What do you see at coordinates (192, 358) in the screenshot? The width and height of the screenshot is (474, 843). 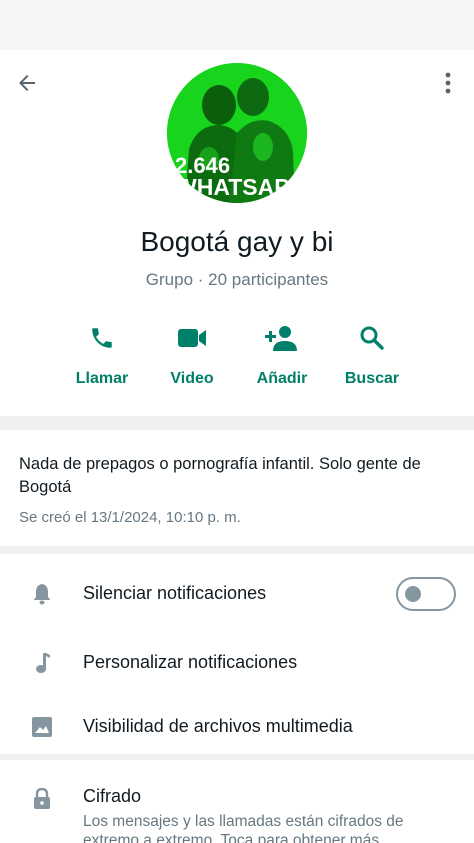 I see `video-button: Video` at bounding box center [192, 358].